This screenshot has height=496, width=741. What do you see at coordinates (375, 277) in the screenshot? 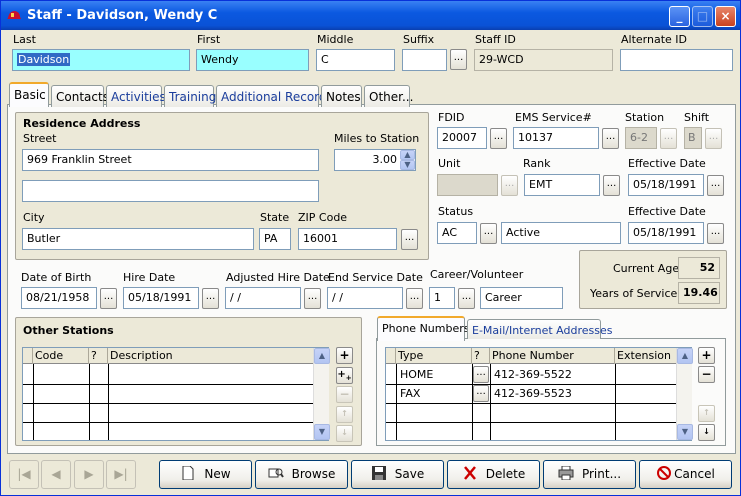
I see `end-service-label: End Service Date` at bounding box center [375, 277].